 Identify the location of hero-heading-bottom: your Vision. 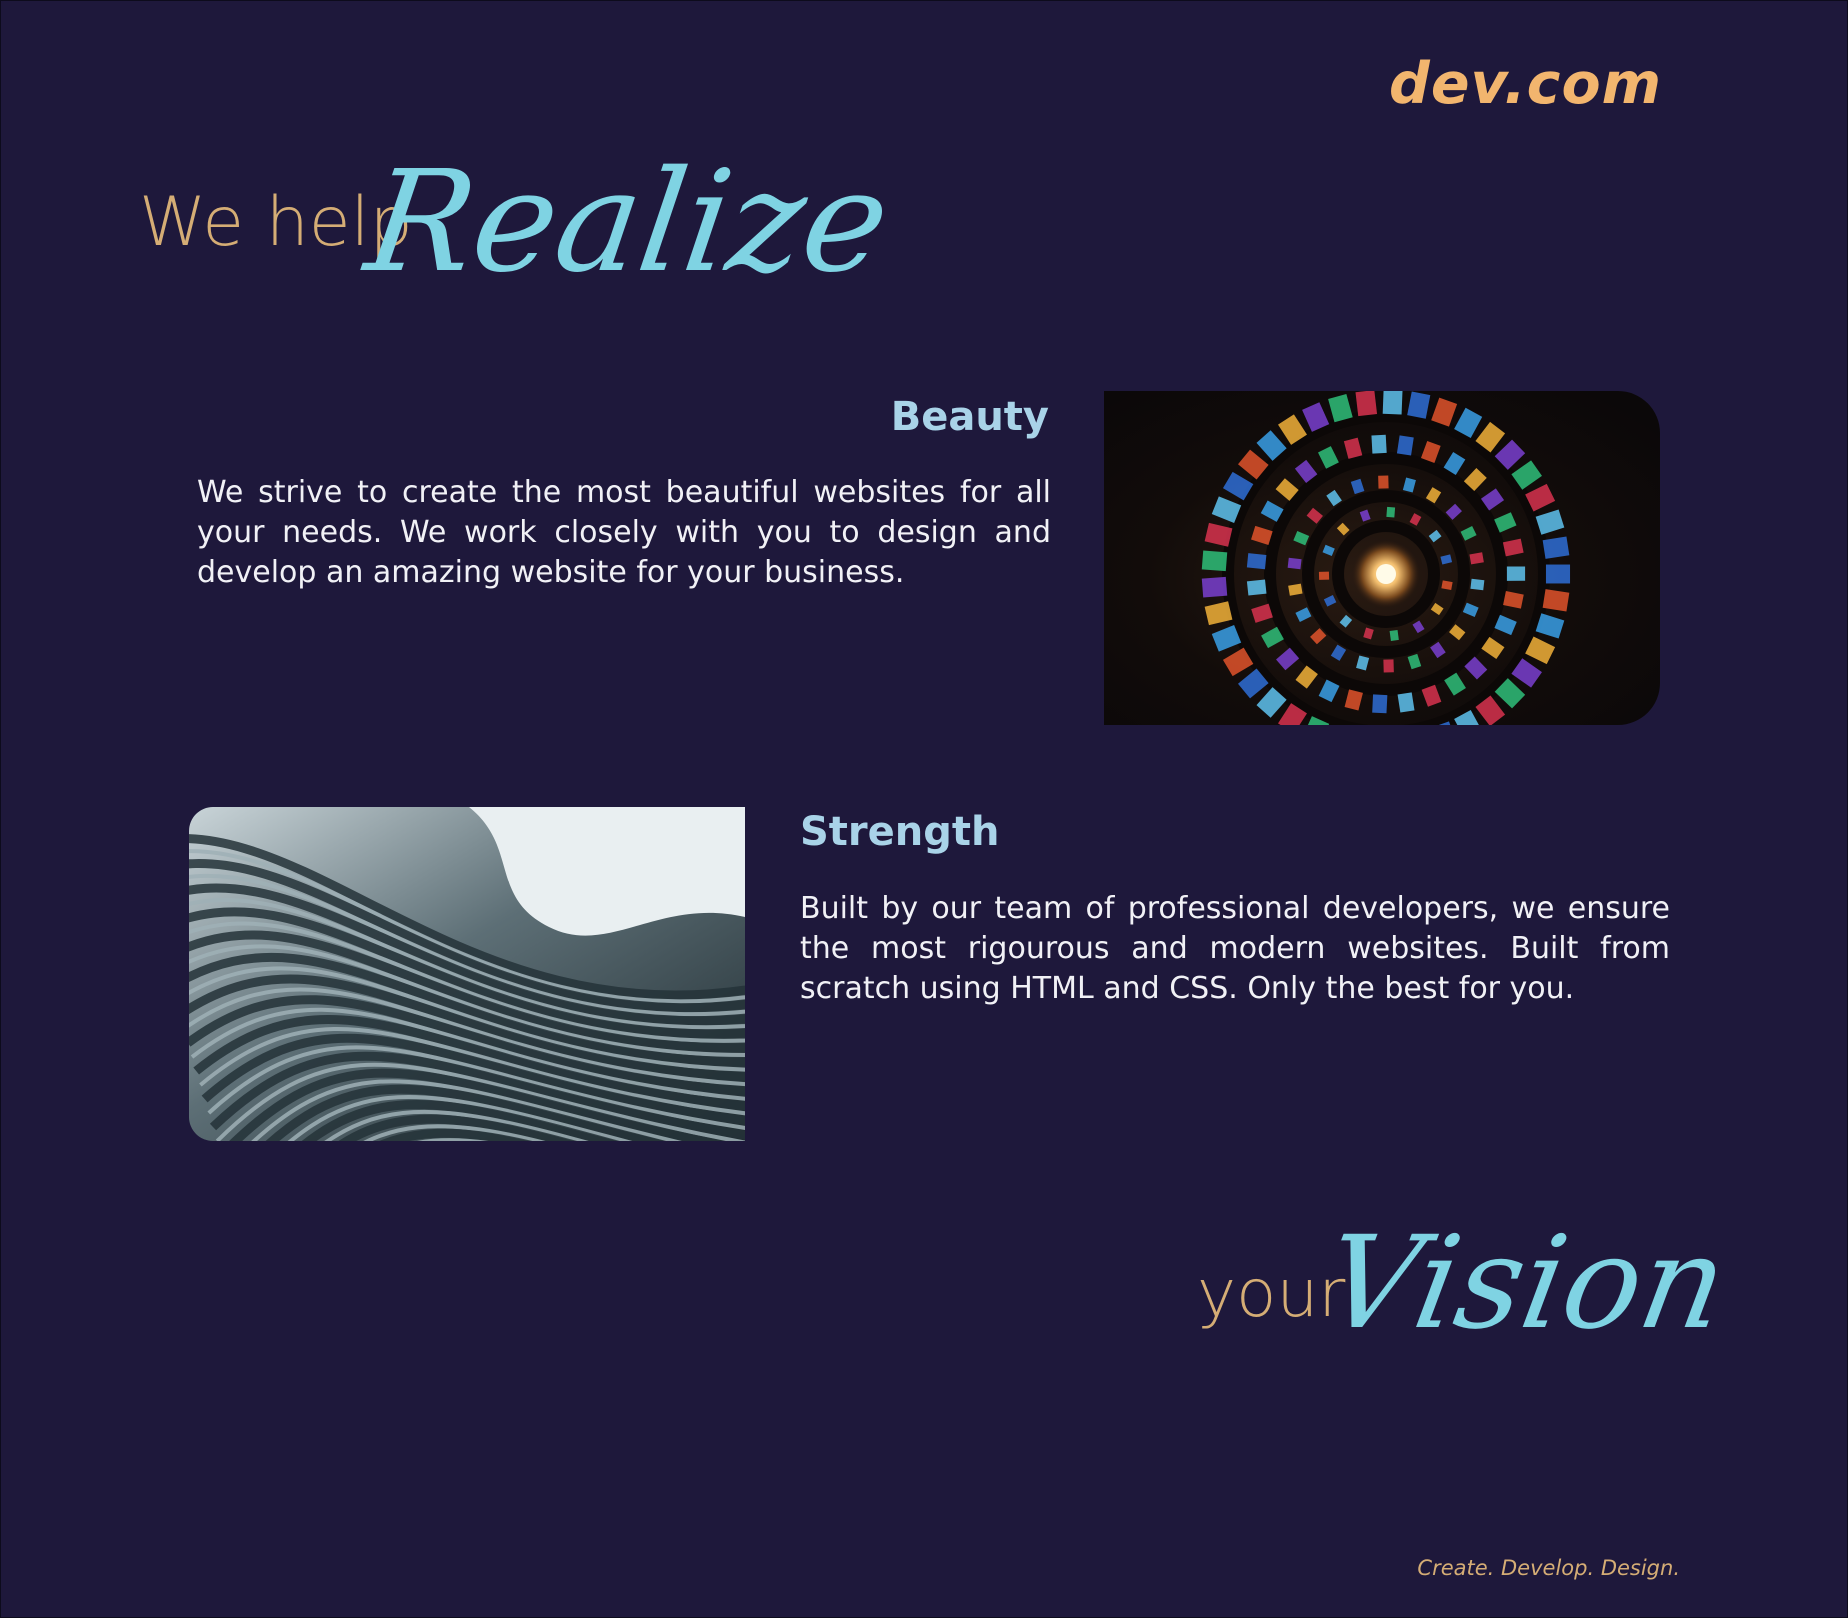
(1467, 1283).